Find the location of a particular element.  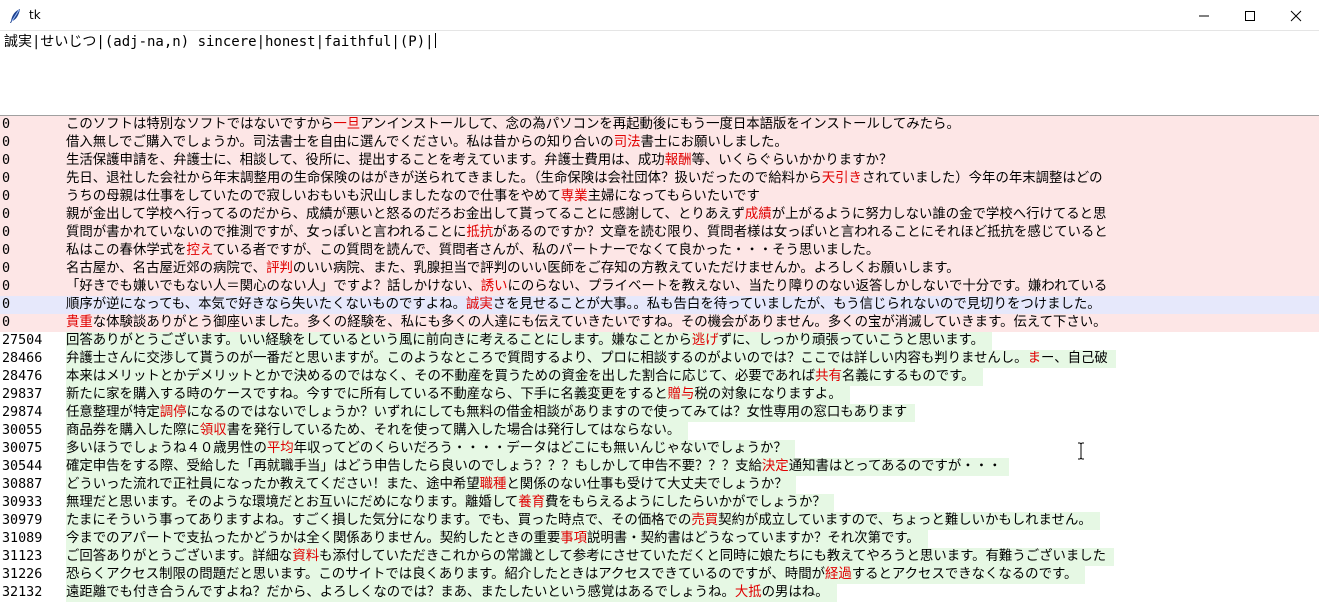

row-number: 30933 is located at coordinates (32, 503).